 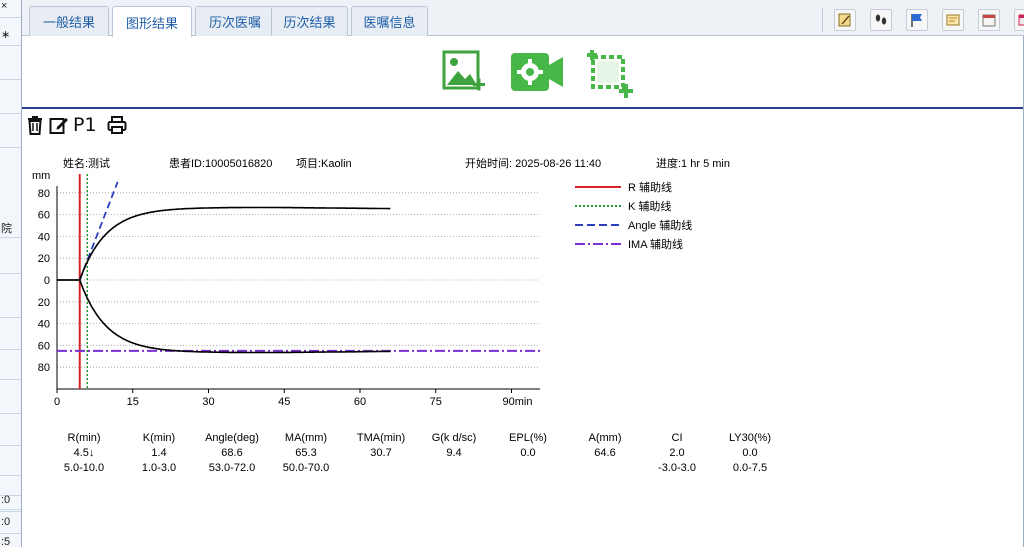 I want to click on x-tick-label: 0, so click(x=57, y=402).